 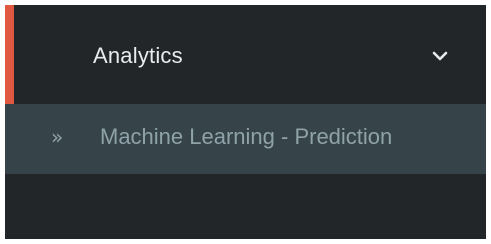 What do you see at coordinates (246, 136) in the screenshot?
I see `submenu-item-label: Machine Learning - Prediction` at bounding box center [246, 136].